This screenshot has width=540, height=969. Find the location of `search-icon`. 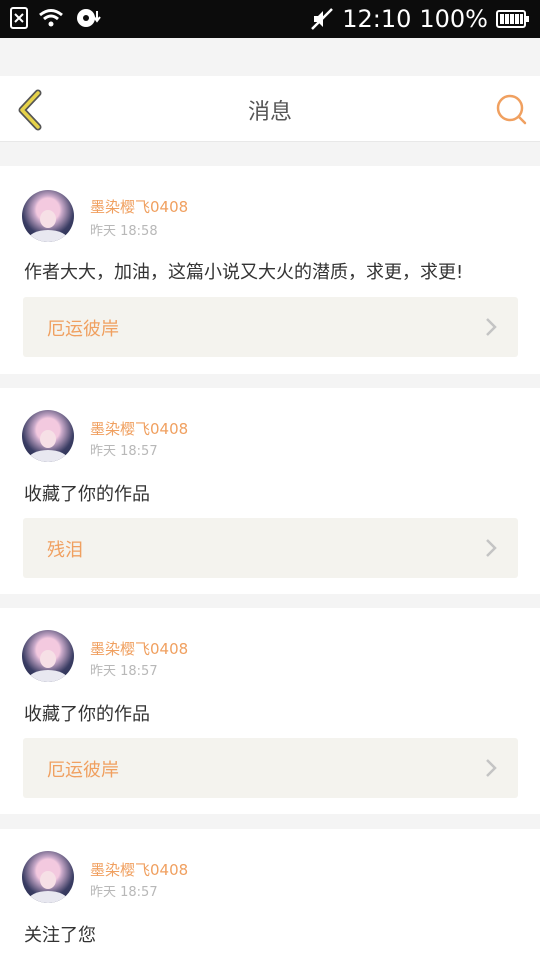

search-icon is located at coordinates (511, 109).